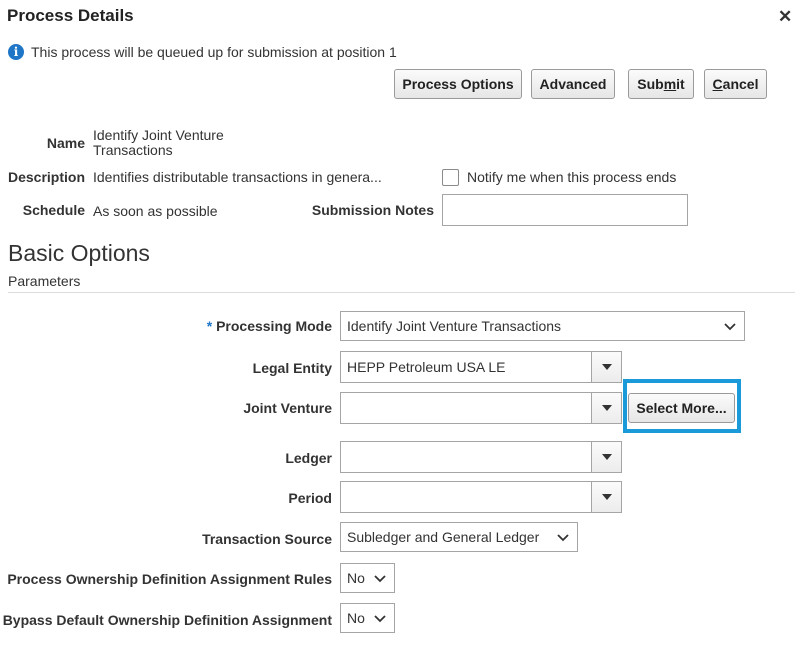  What do you see at coordinates (372, 210) in the screenshot?
I see `submission-notes-label: Submission Notes` at bounding box center [372, 210].